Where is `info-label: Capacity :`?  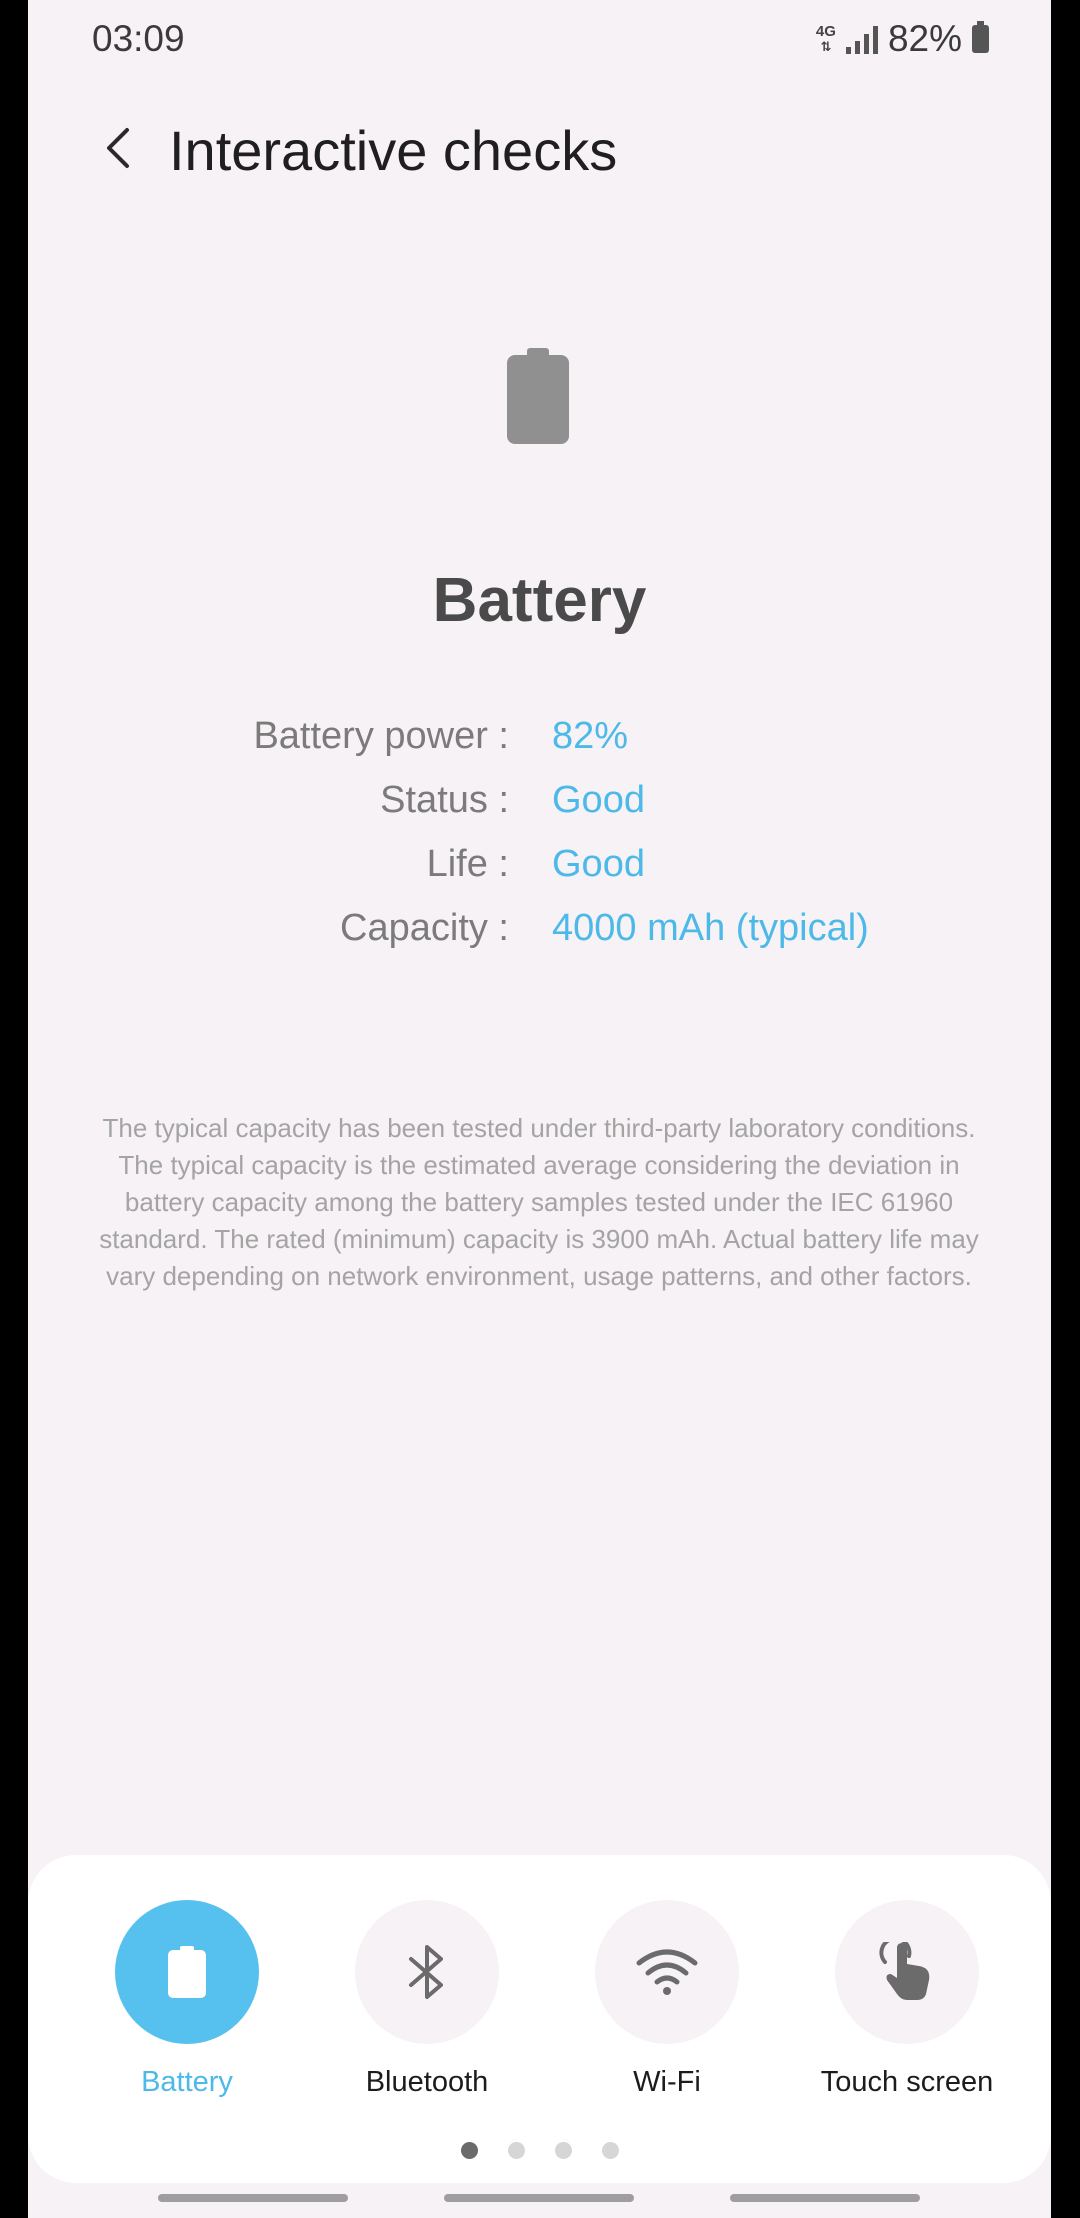
info-label: Capacity : is located at coordinates (424, 928).